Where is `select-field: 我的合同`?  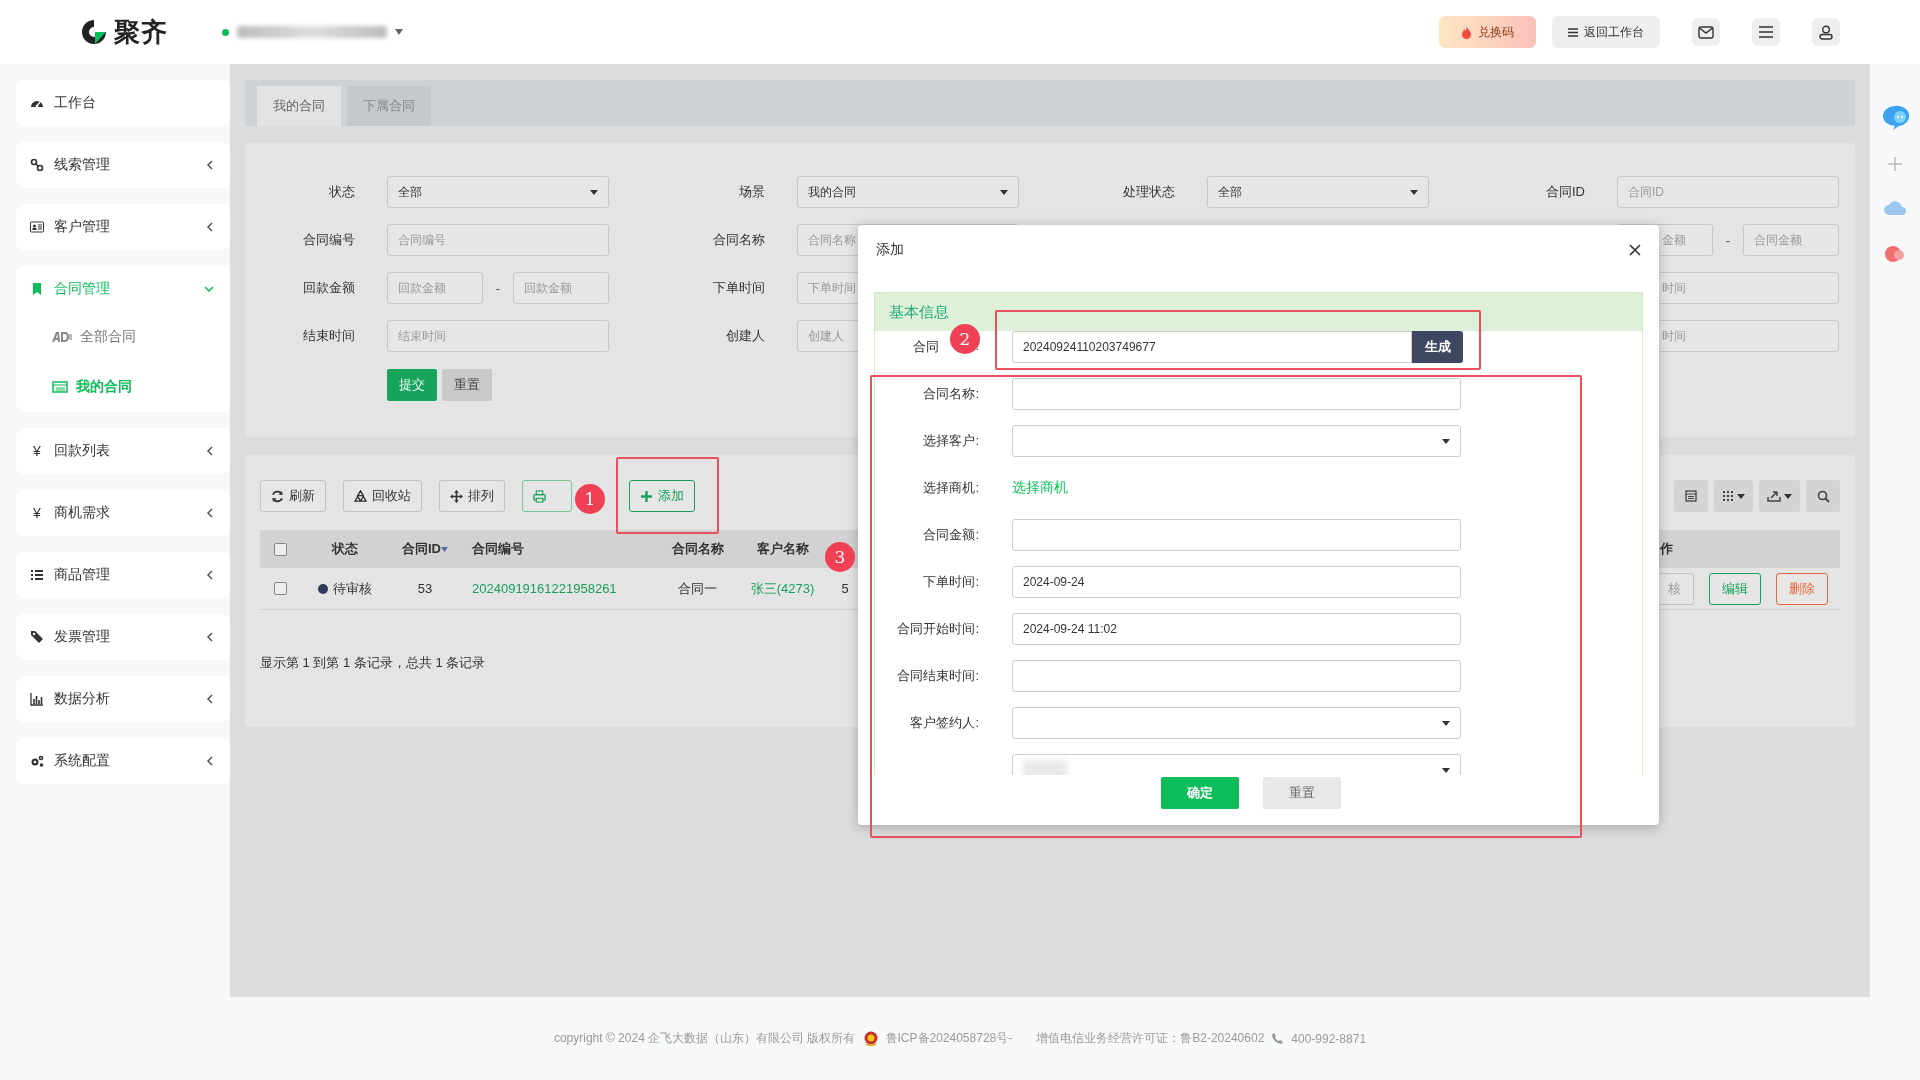
select-field: 我的合同 is located at coordinates (908, 192).